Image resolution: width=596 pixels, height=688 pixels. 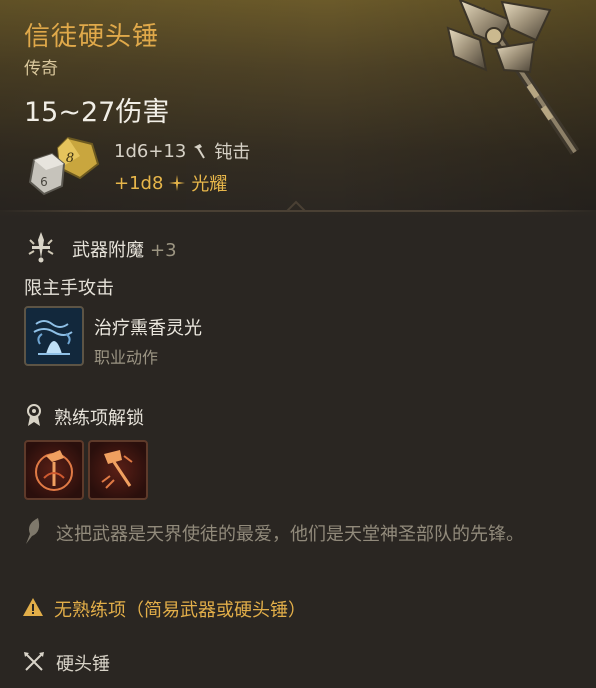 I want to click on dice-number: 8, so click(x=70, y=158).